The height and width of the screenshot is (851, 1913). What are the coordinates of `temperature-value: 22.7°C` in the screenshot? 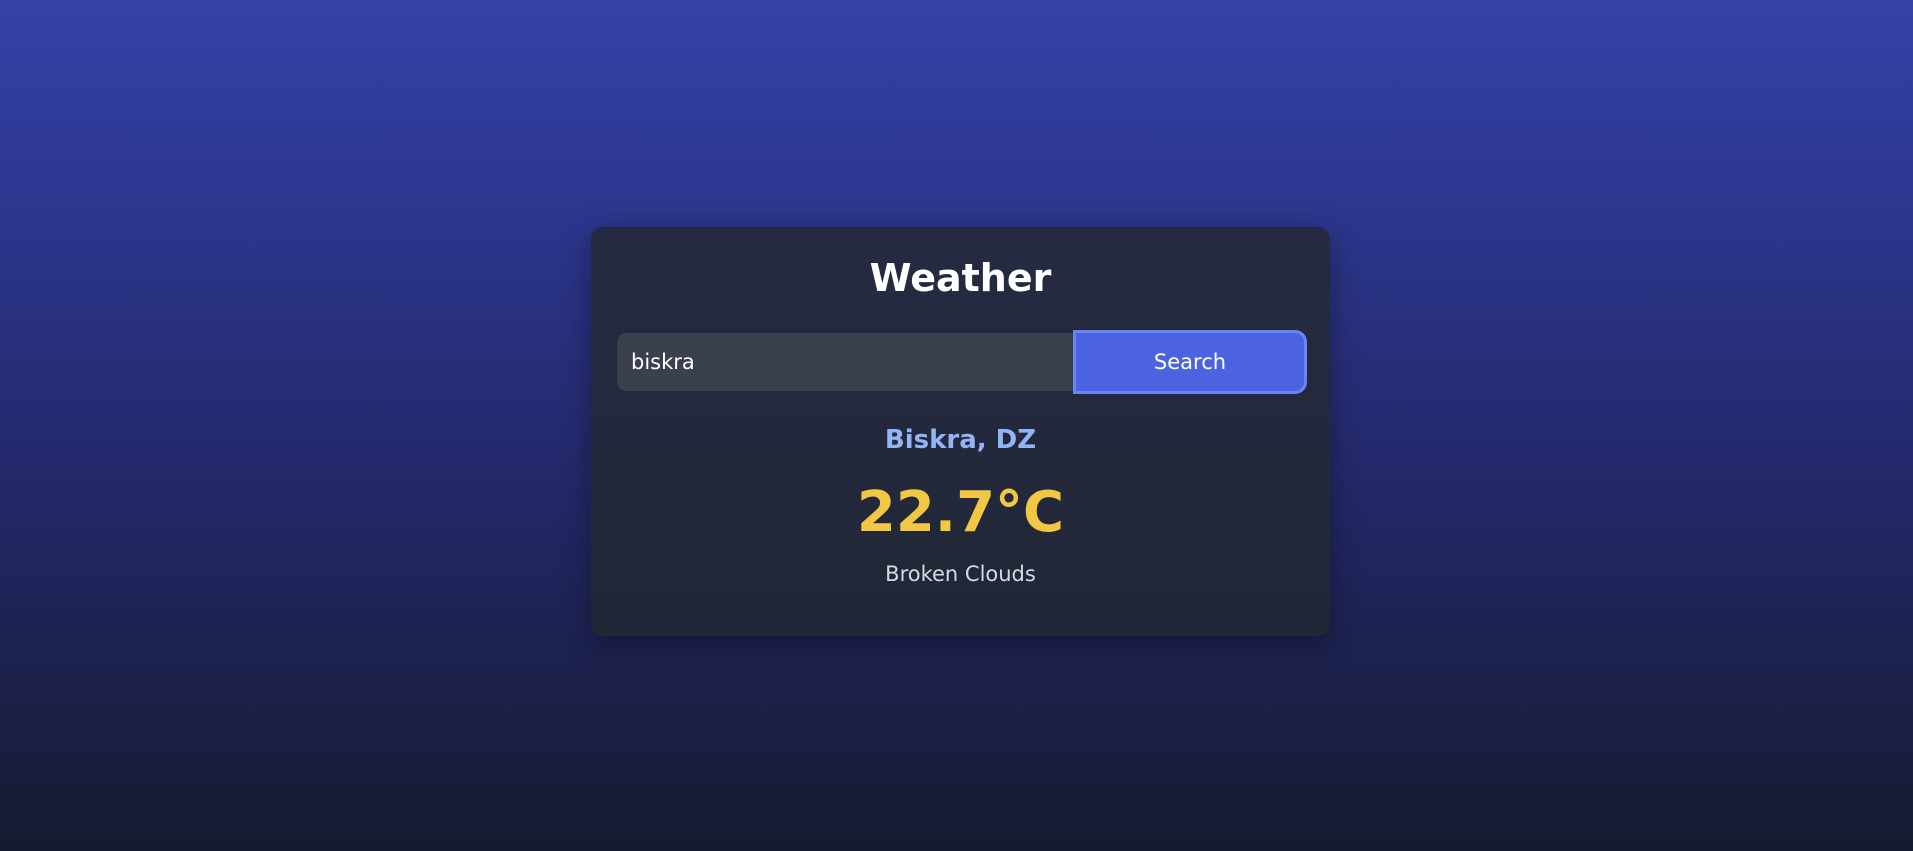 It's located at (960, 512).